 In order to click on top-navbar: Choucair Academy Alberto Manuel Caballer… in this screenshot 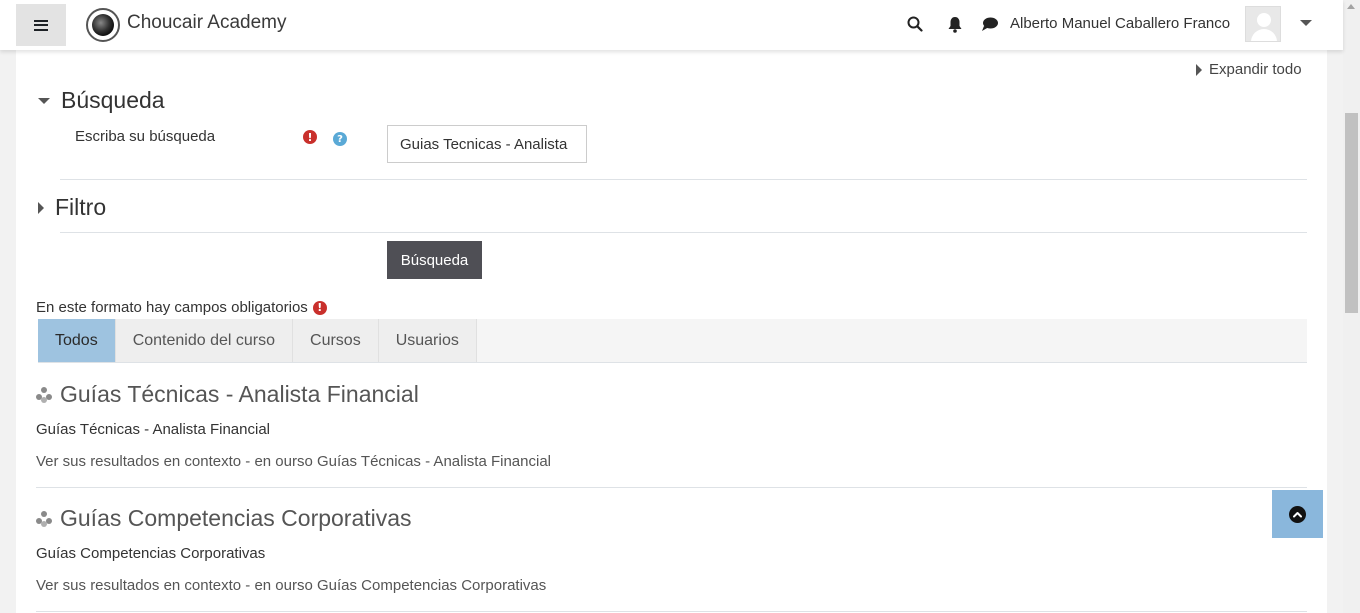, I will do `click(671, 25)`.